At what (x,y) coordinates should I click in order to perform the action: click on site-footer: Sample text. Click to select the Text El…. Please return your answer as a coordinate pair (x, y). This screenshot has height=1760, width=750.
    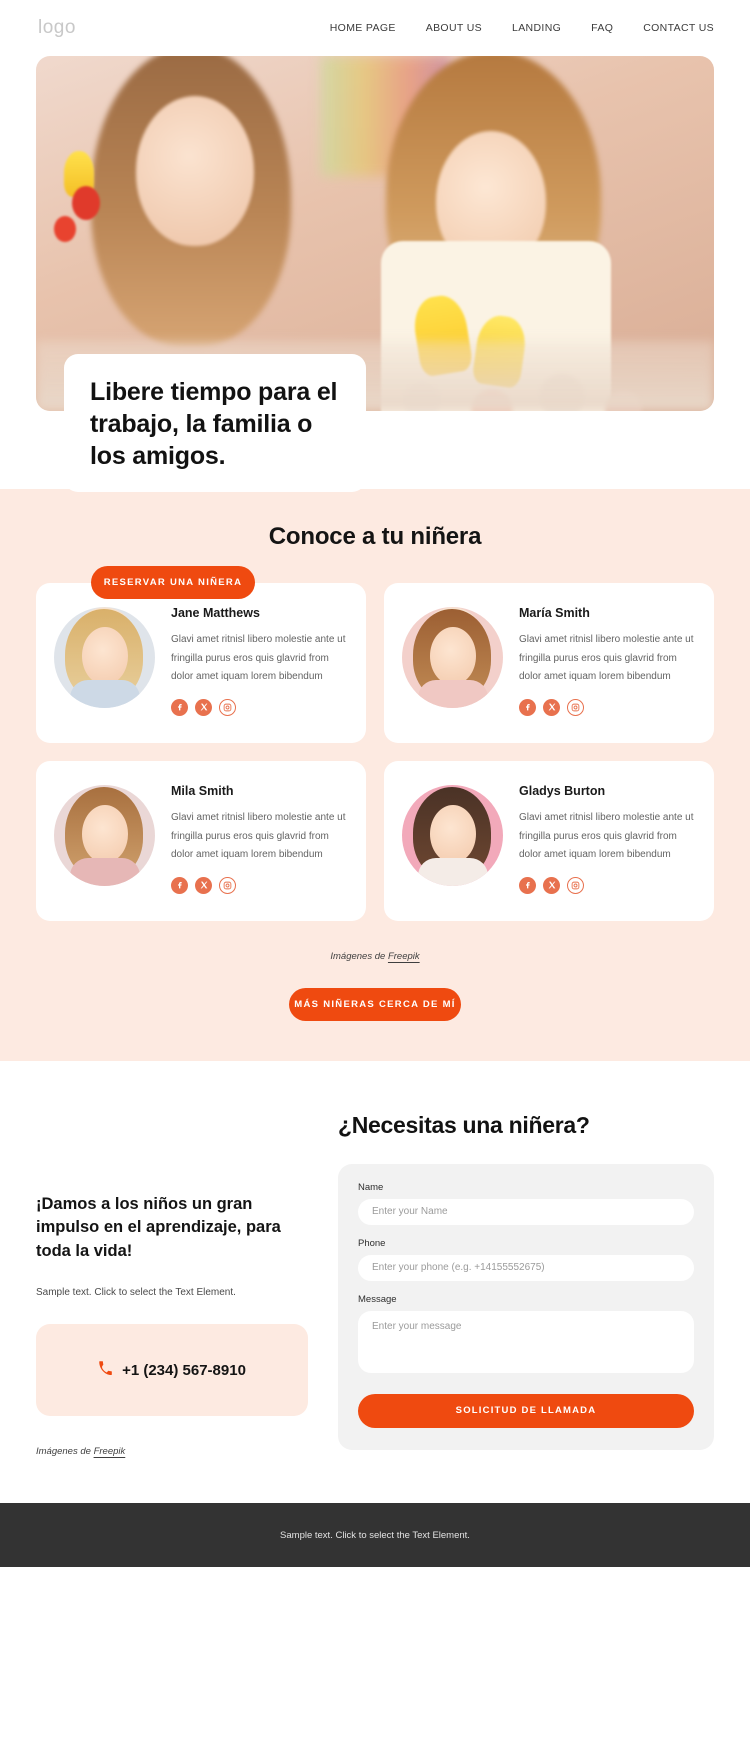
    Looking at the image, I should click on (375, 1535).